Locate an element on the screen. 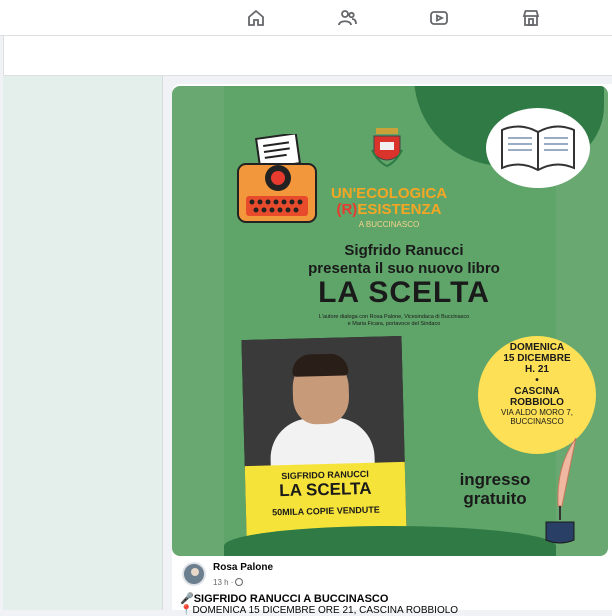 This screenshot has width=612, height=616. home-icon is located at coordinates (256, 18).